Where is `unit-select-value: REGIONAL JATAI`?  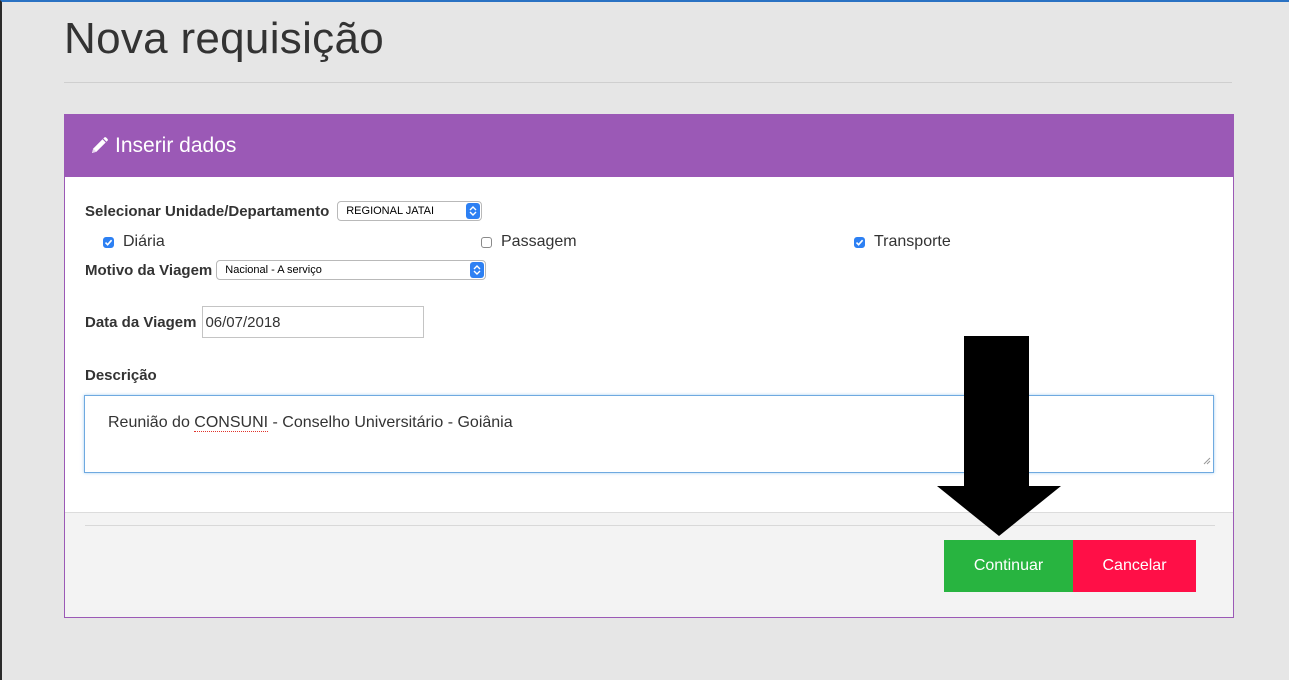 unit-select-value: REGIONAL JATAI is located at coordinates (390, 211).